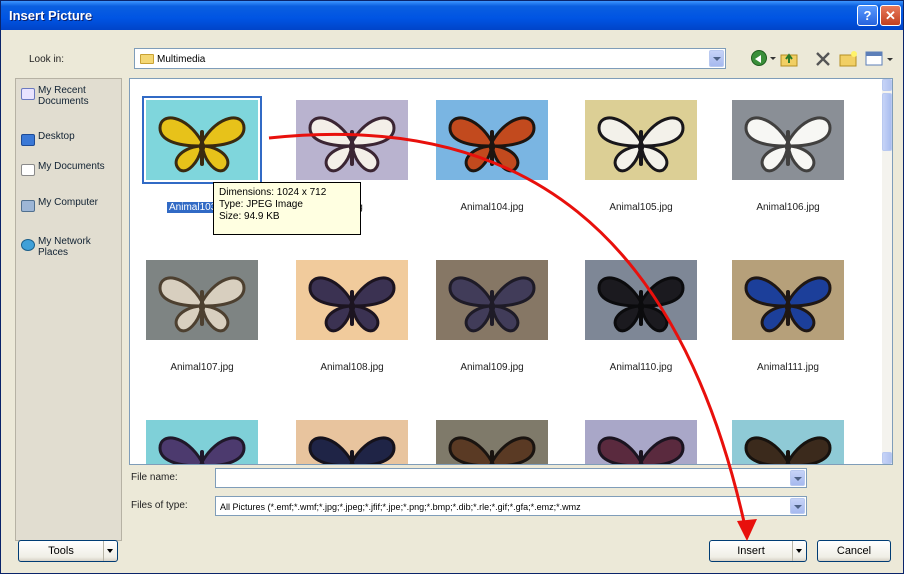 This screenshot has height=574, width=904. I want to click on annotation-arrowhead, so click(747, 530).